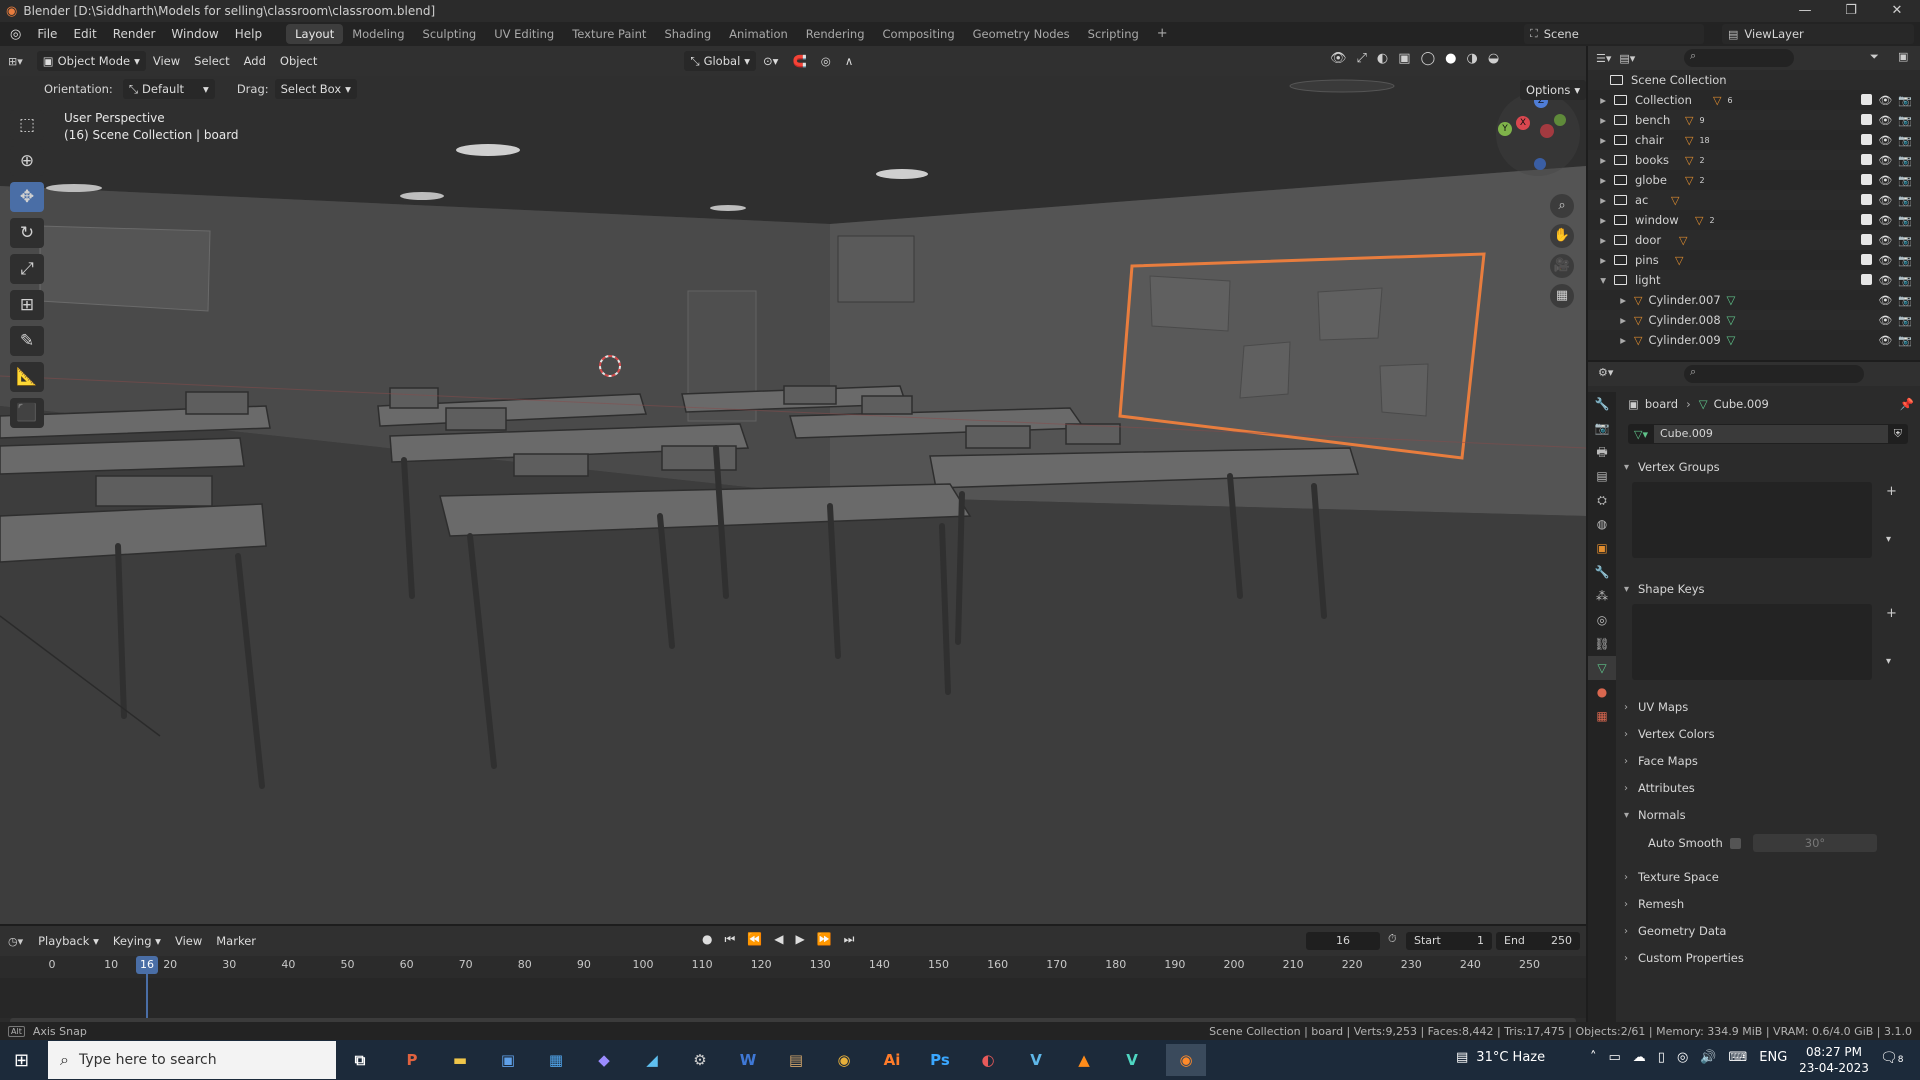  I want to click on clock: 08:27 PM 23-04-2023, so click(1834, 1060).